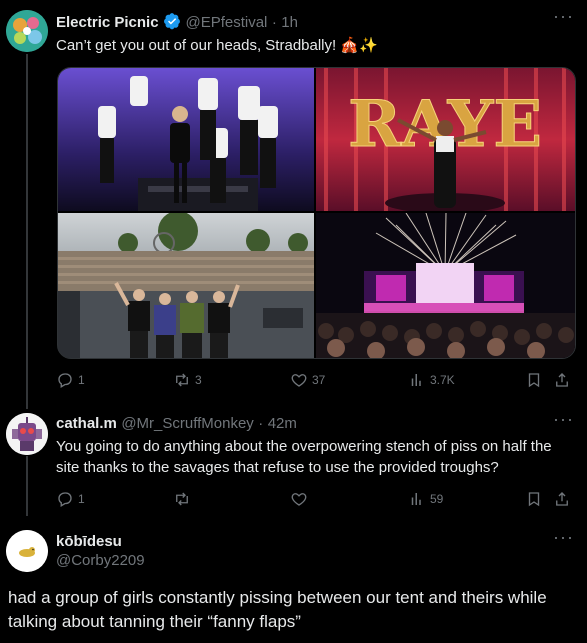  I want to click on timestamp: 1h, so click(289, 22).